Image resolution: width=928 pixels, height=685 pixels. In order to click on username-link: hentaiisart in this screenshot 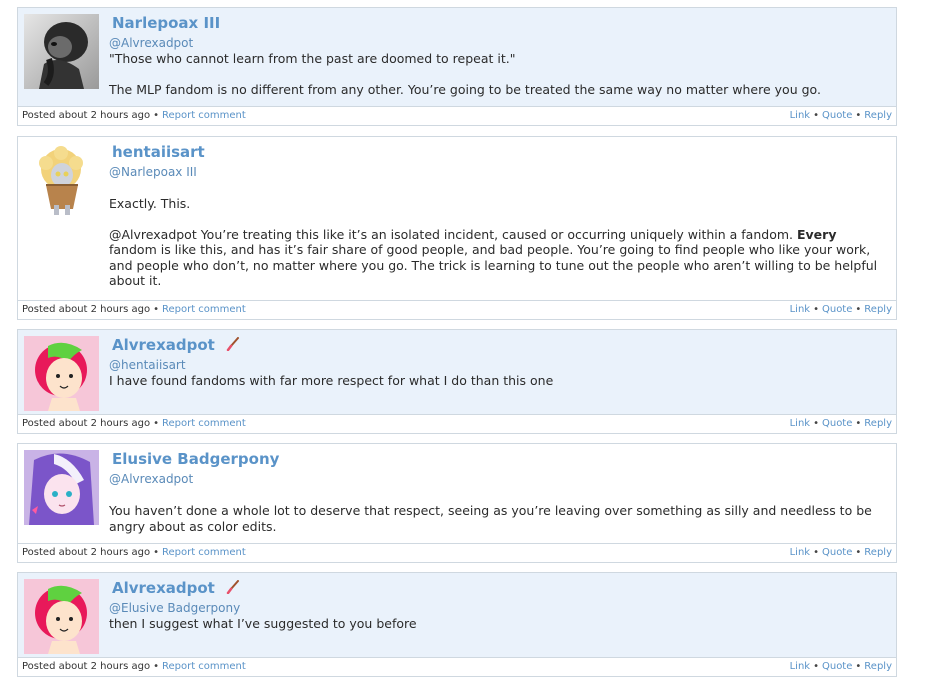, I will do `click(158, 152)`.